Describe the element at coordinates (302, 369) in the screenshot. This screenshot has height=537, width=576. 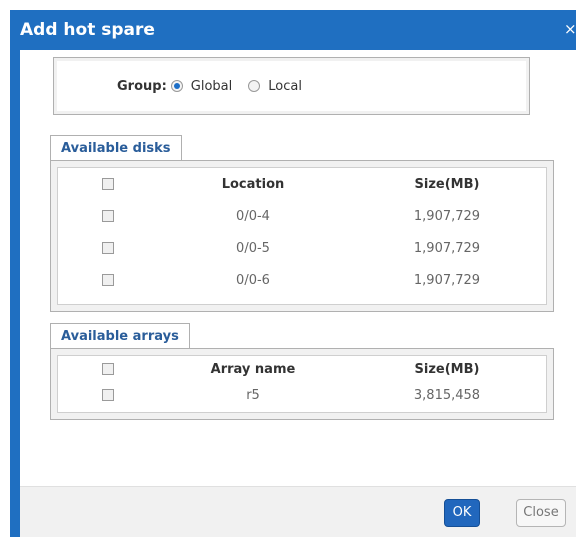
I see `table-header-row: Array name Size(MB)` at that location.